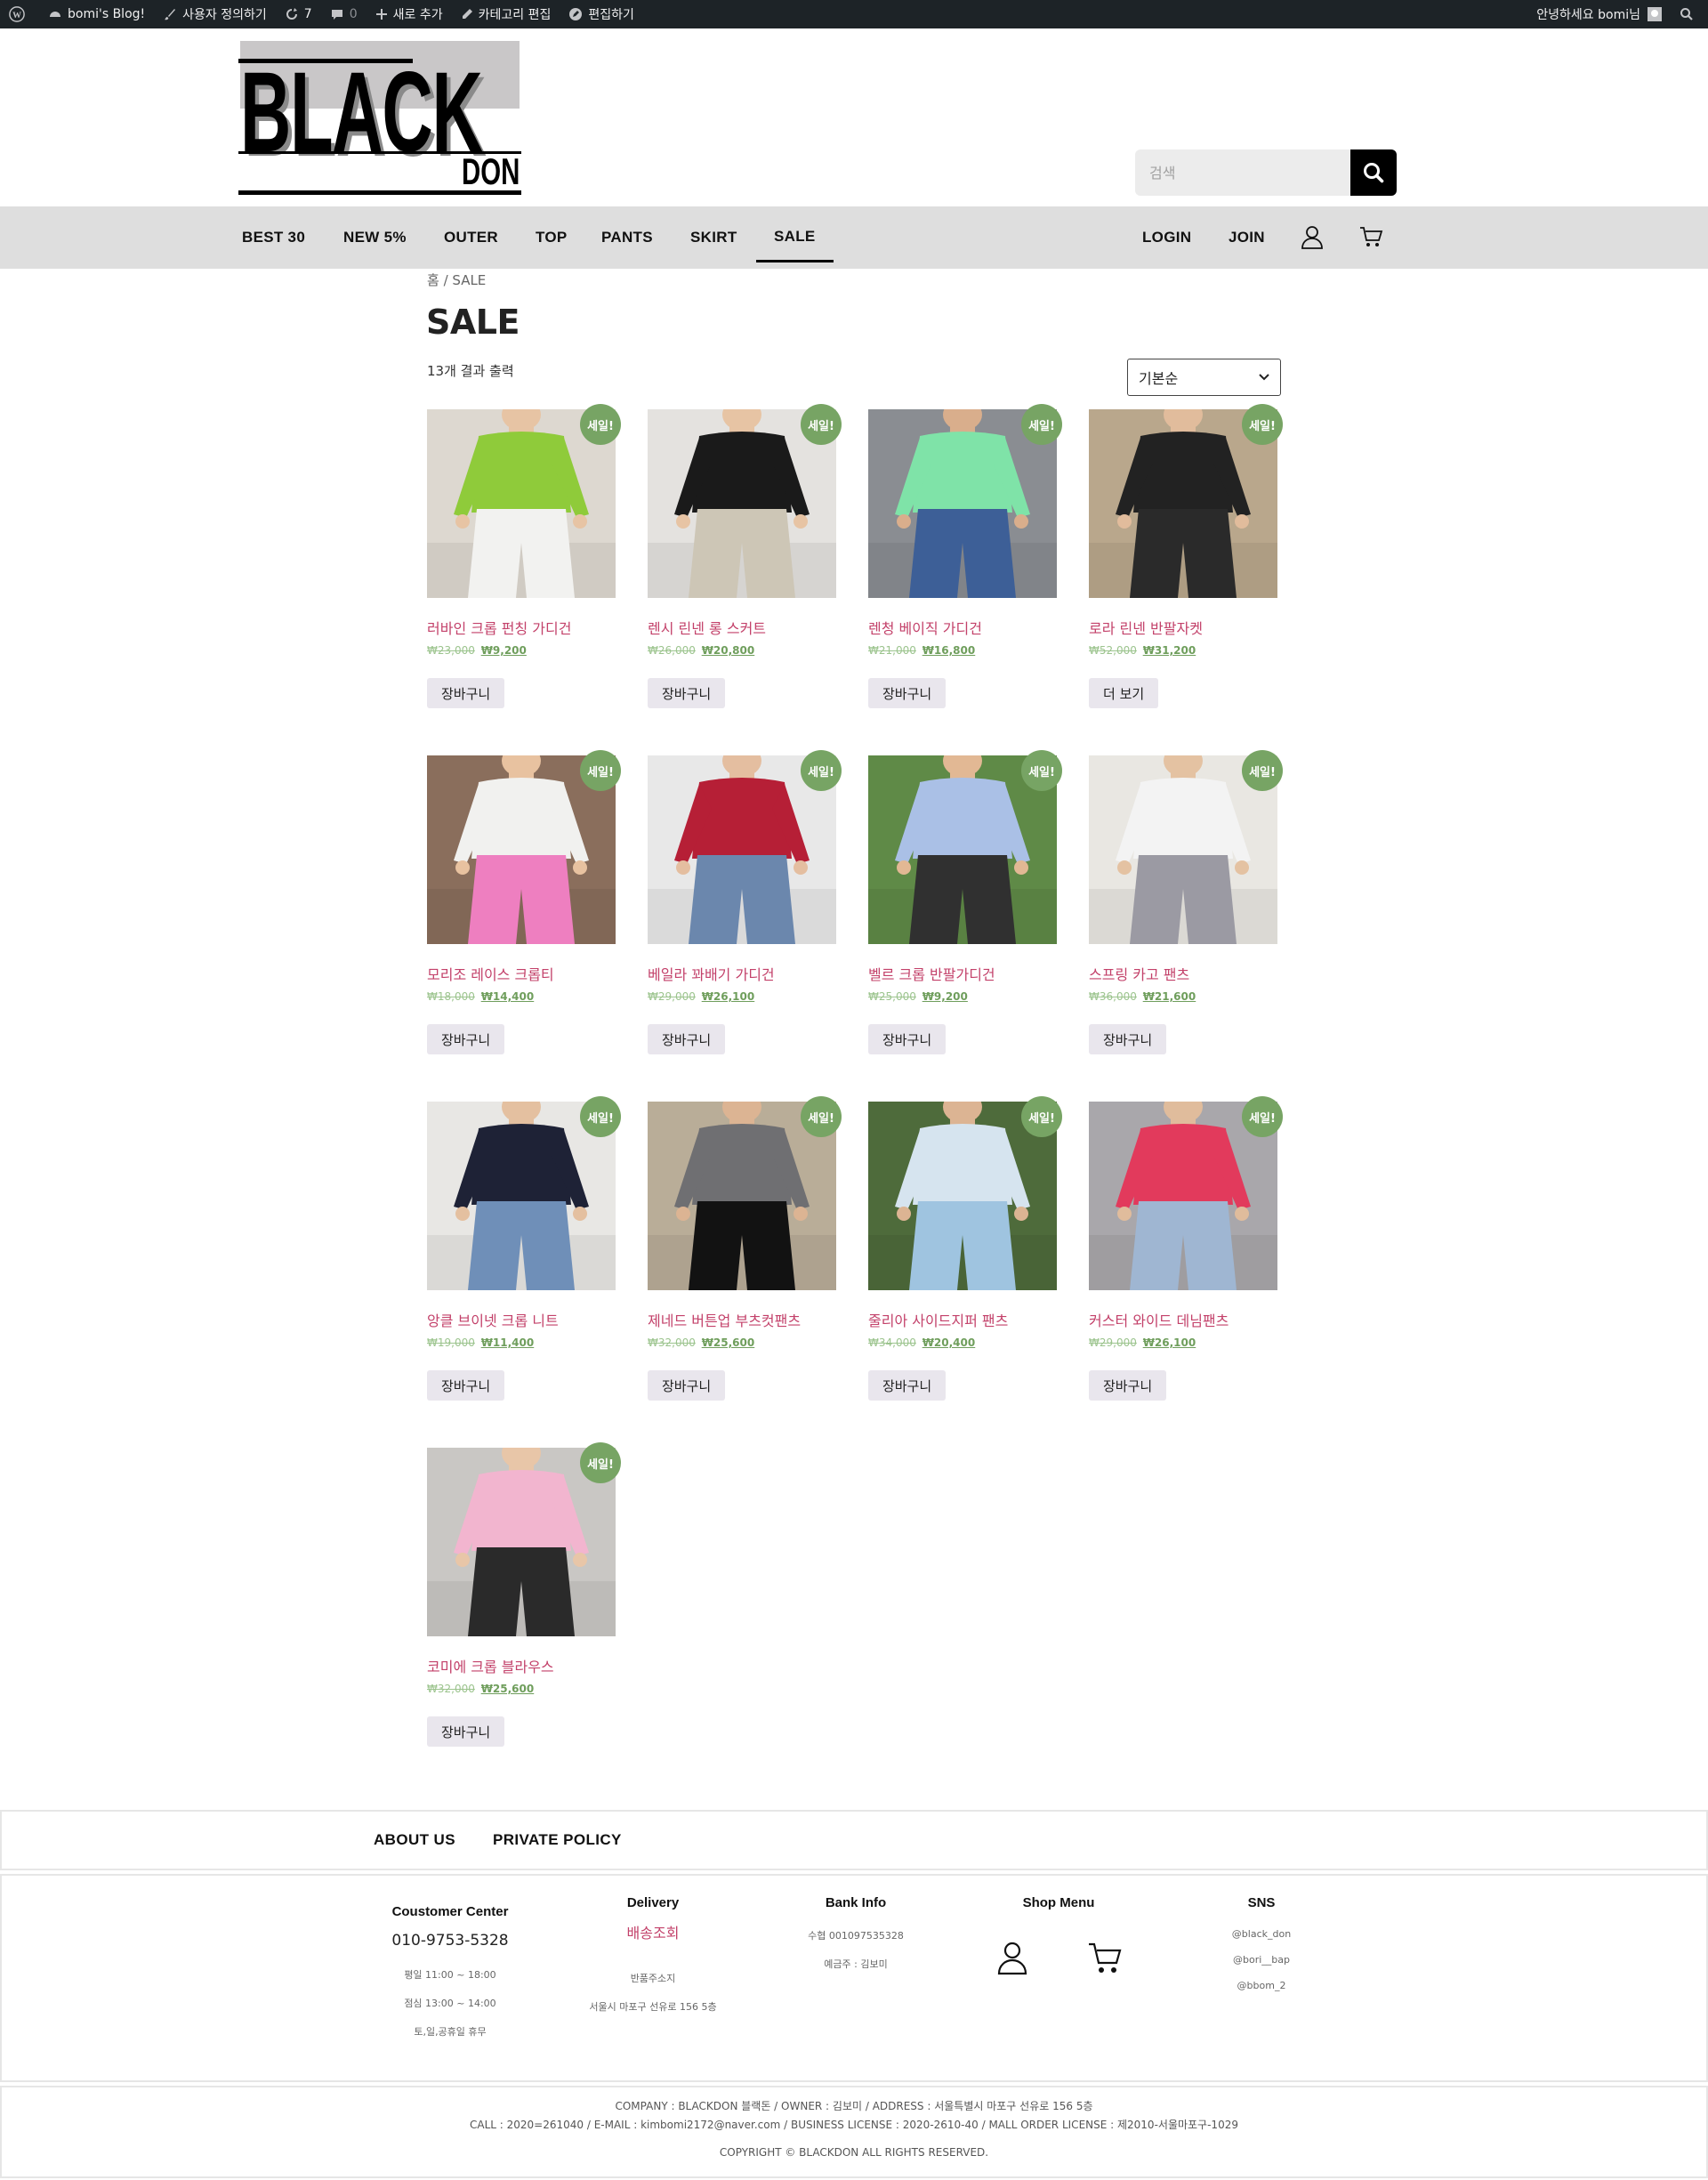  What do you see at coordinates (1012, 1959) in the screenshot?
I see `footer-account-icon` at bounding box center [1012, 1959].